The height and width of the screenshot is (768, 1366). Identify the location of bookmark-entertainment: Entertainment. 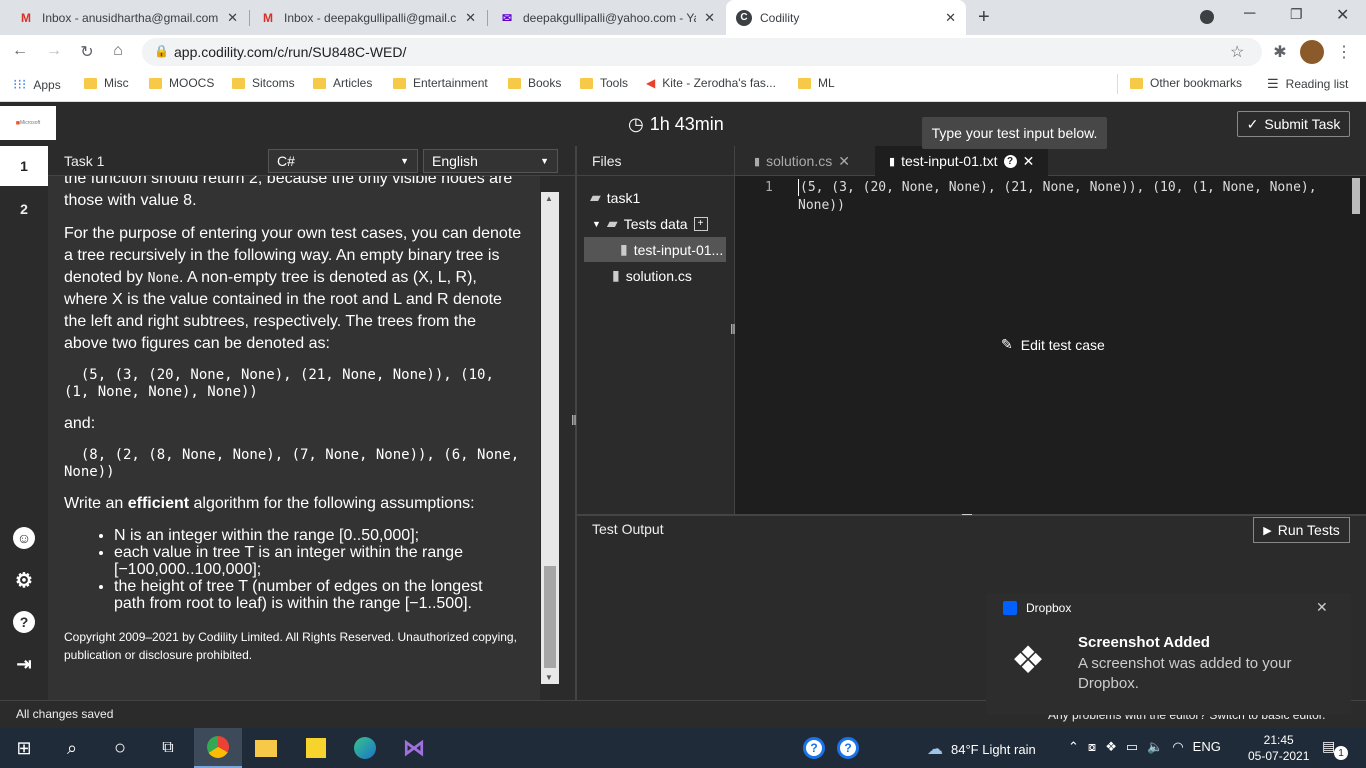
(440, 83).